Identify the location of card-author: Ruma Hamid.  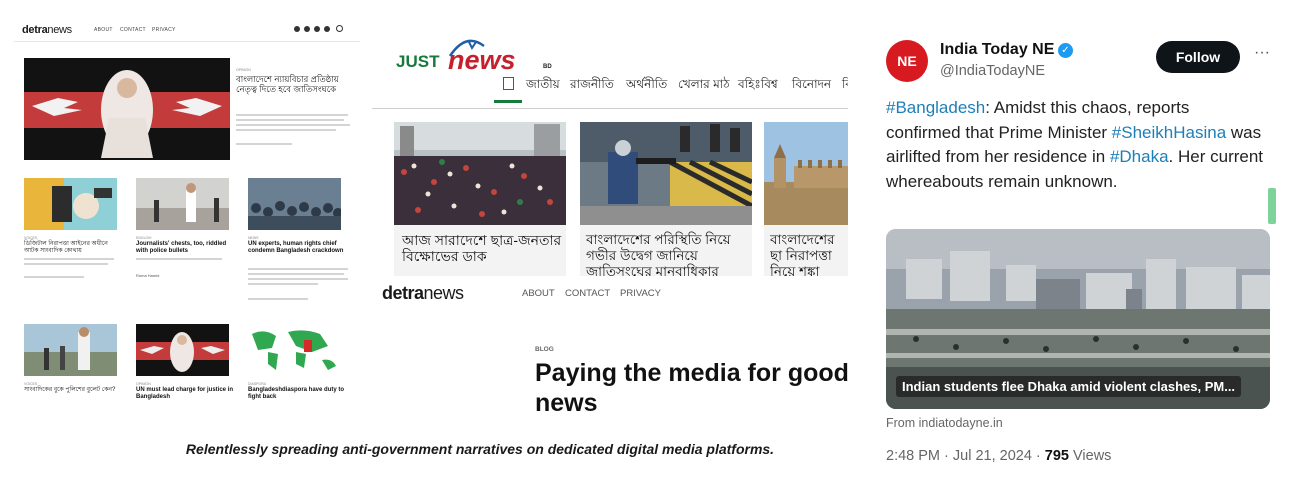
(147, 276).